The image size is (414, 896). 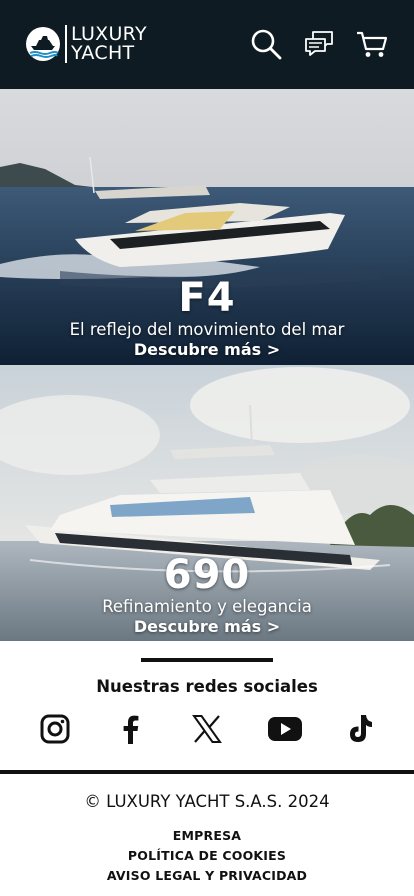 I want to click on logo-divider, so click(x=66, y=44).